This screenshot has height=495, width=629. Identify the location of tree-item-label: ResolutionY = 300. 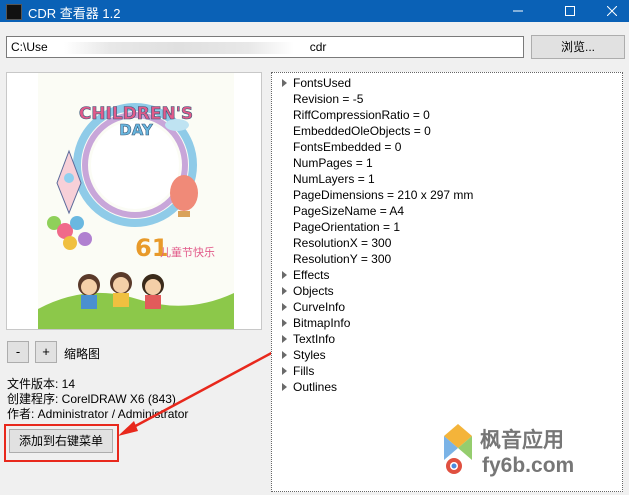
(342, 259).